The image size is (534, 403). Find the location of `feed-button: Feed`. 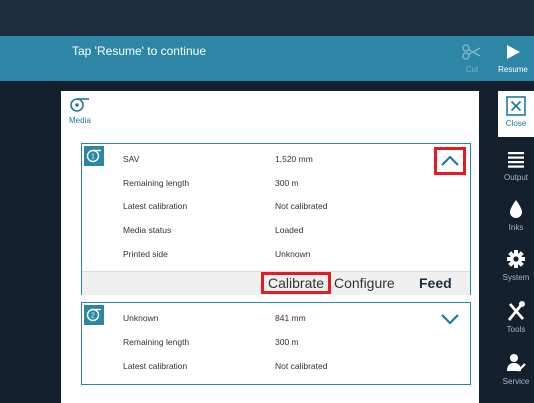

feed-button: Feed is located at coordinates (435, 283).